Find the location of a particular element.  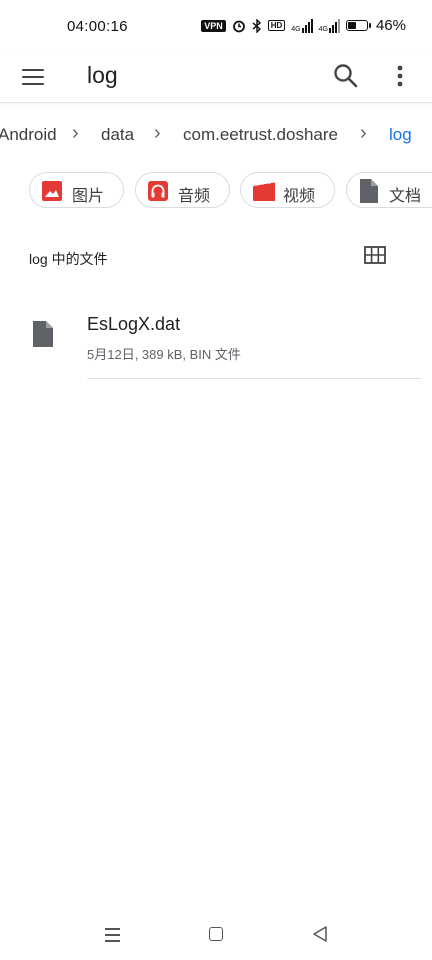

file-icon is located at coordinates (43, 334).